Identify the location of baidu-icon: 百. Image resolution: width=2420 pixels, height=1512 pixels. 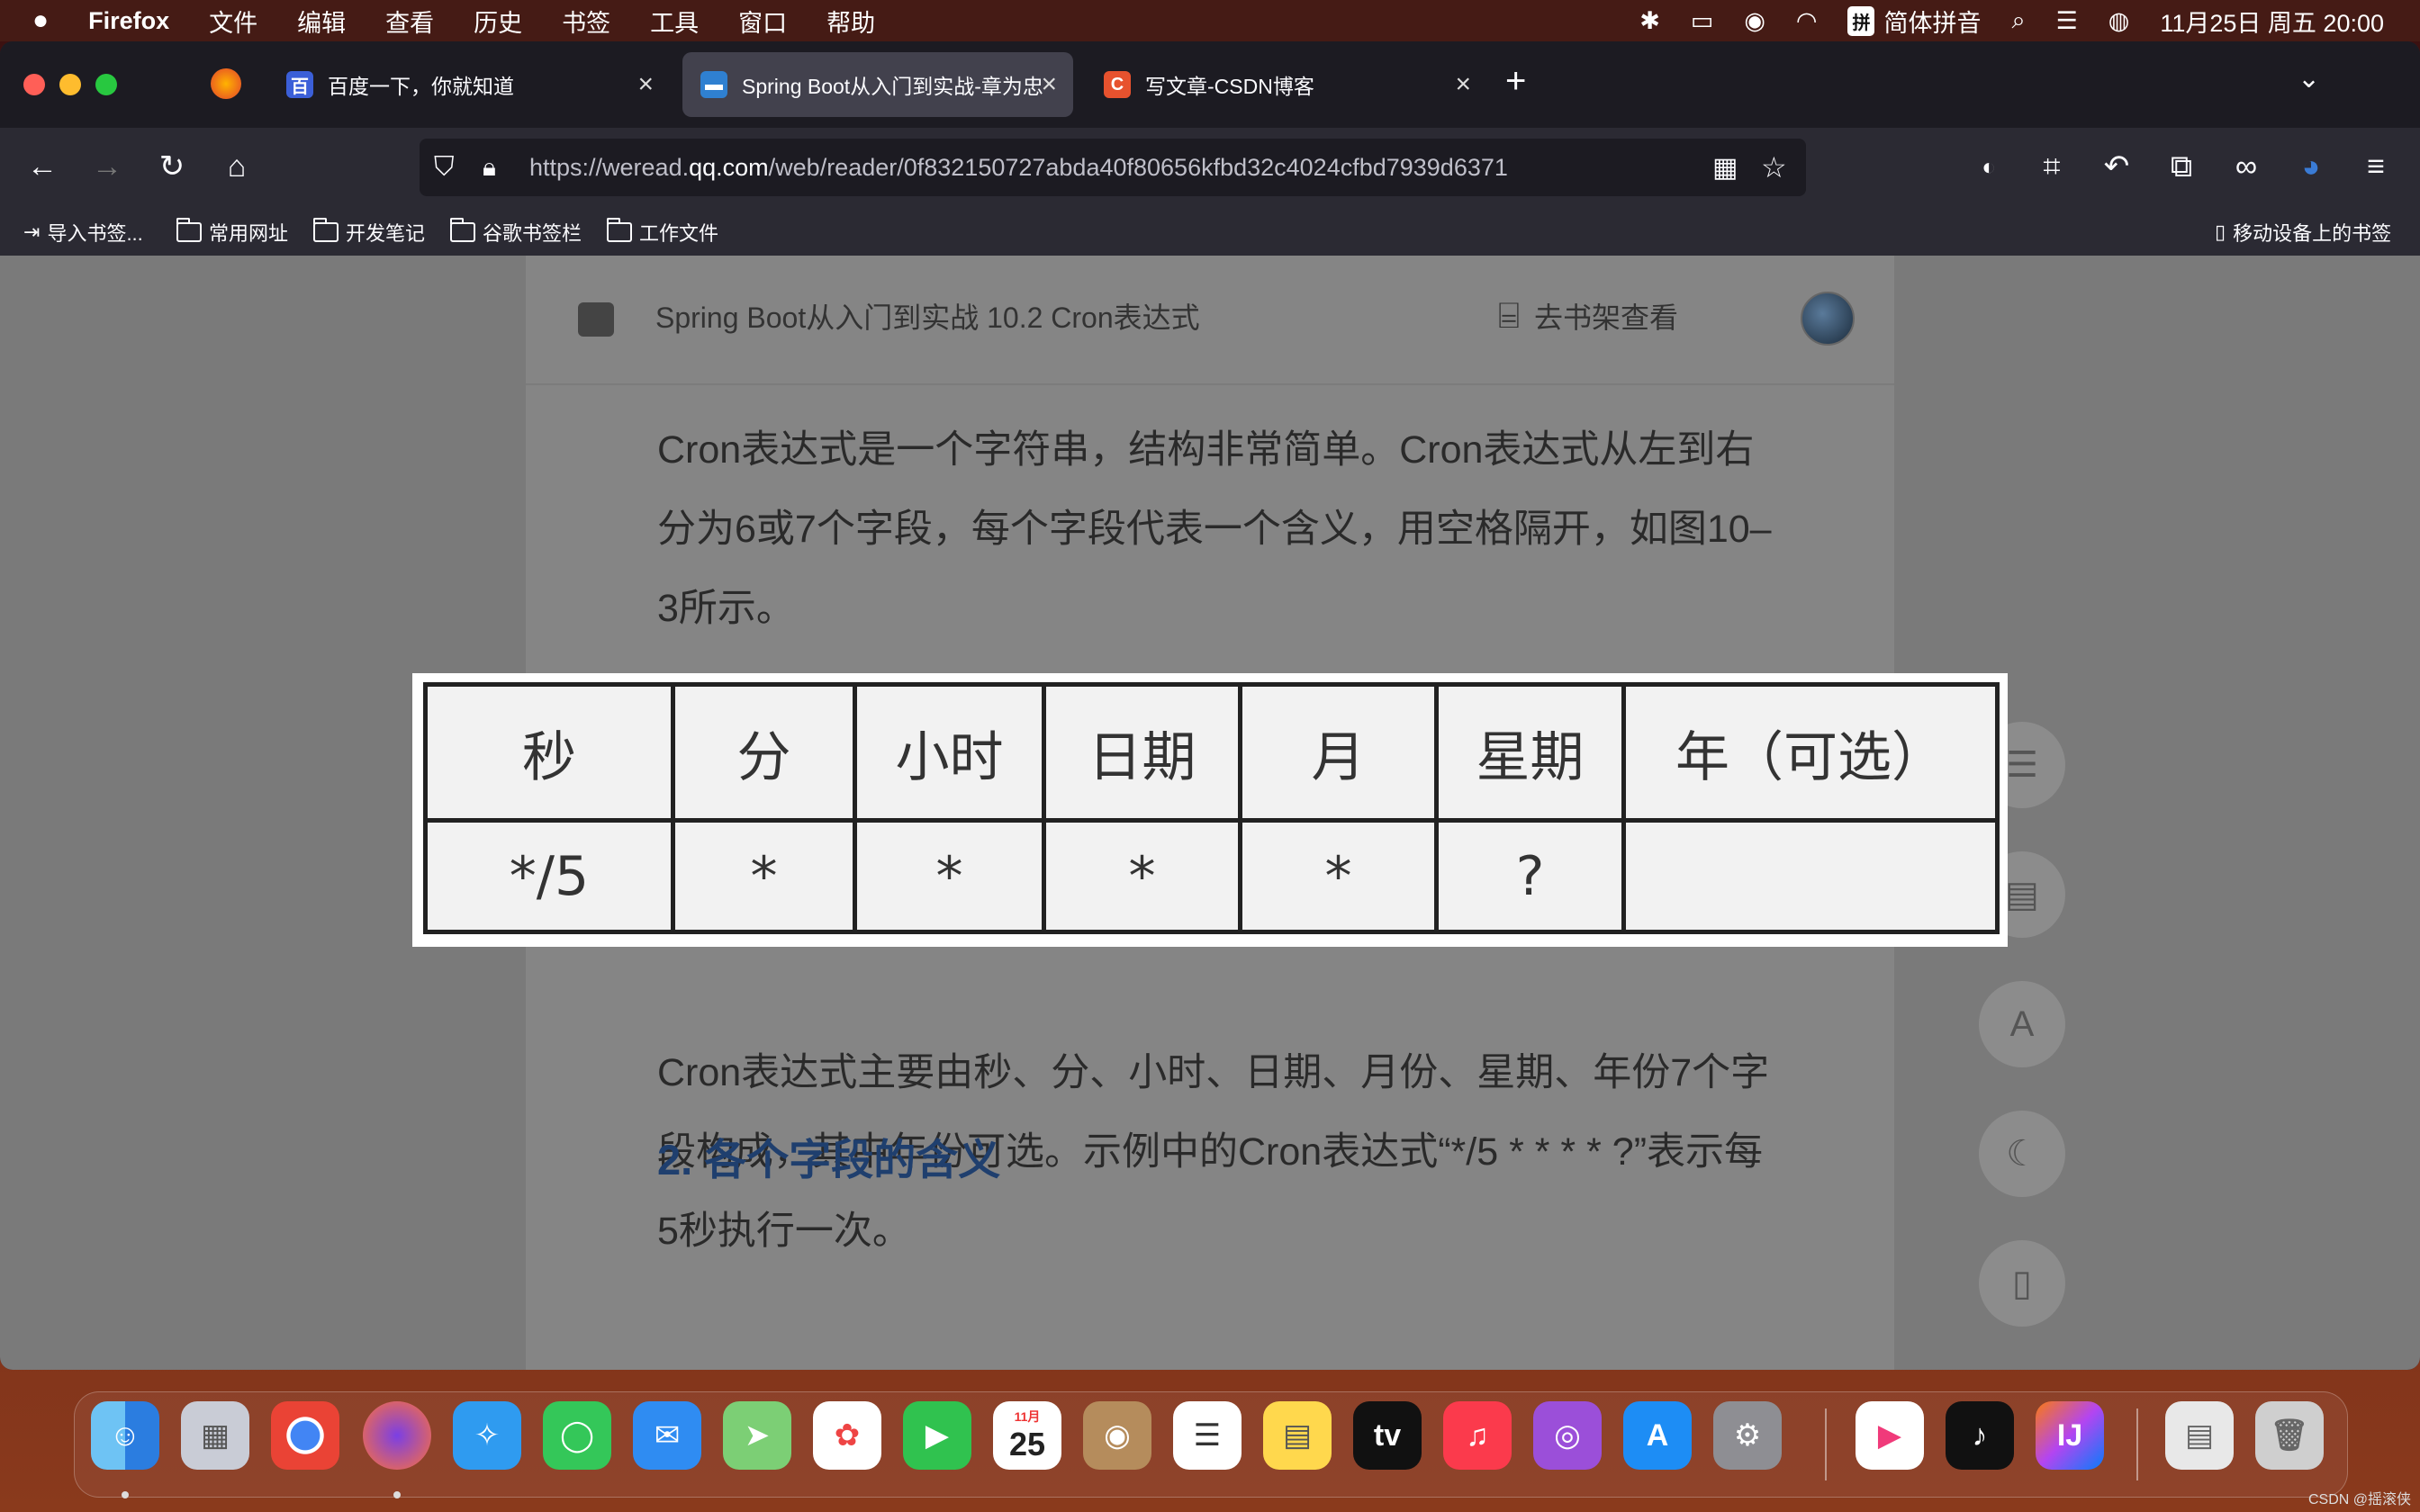
(299, 85).